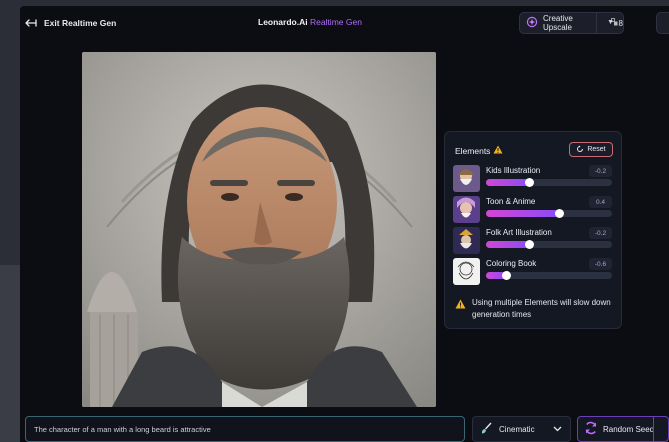 The width and height of the screenshot is (669, 442). I want to click on reset-label: Reset, so click(596, 149).